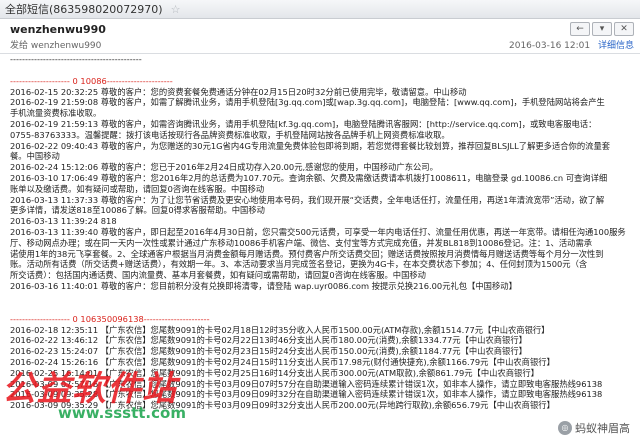 The height and width of the screenshot is (440, 640). Describe the element at coordinates (565, 428) in the screenshot. I see `wechat-icon: ◎` at that location.